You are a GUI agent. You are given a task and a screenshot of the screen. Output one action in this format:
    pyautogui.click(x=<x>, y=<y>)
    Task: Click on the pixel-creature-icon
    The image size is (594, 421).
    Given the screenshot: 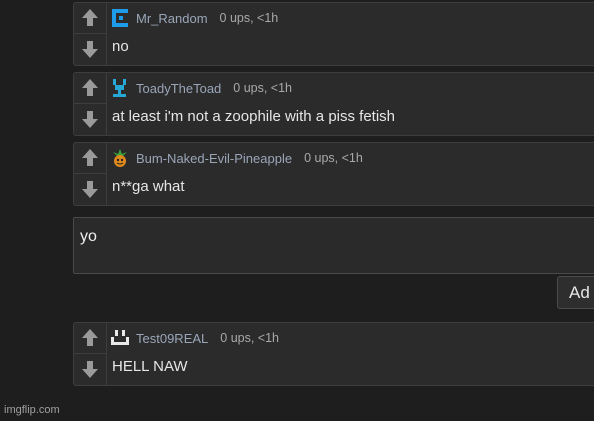 What is the action you would take?
    pyautogui.click(x=120, y=88)
    